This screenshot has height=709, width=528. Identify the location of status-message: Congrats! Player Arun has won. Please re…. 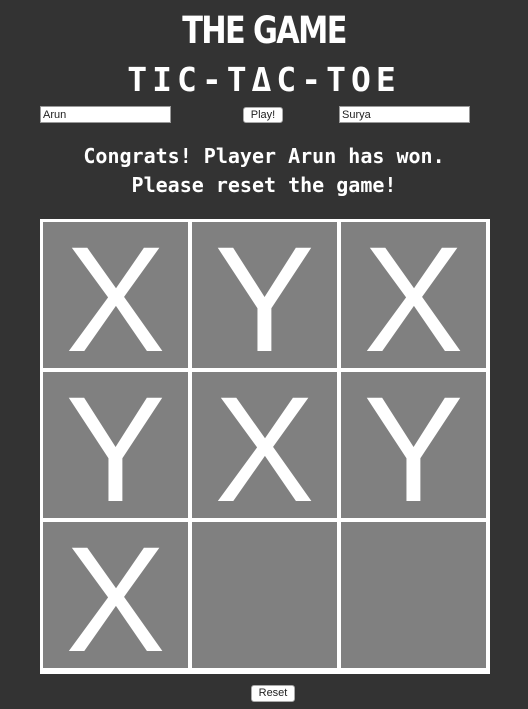
(264, 171).